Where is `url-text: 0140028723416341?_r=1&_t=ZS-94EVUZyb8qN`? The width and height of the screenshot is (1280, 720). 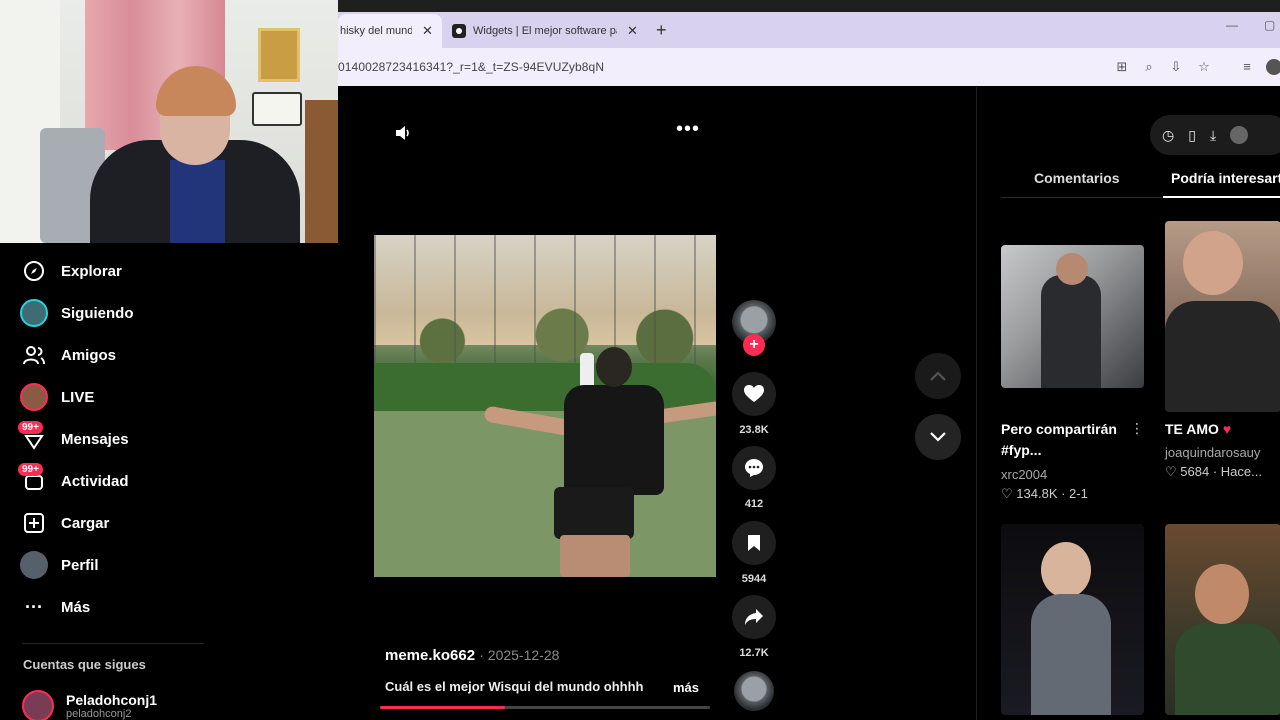 url-text: 0140028723416341?_r=1&_t=ZS-94EVUZyb8qN is located at coordinates (471, 67).